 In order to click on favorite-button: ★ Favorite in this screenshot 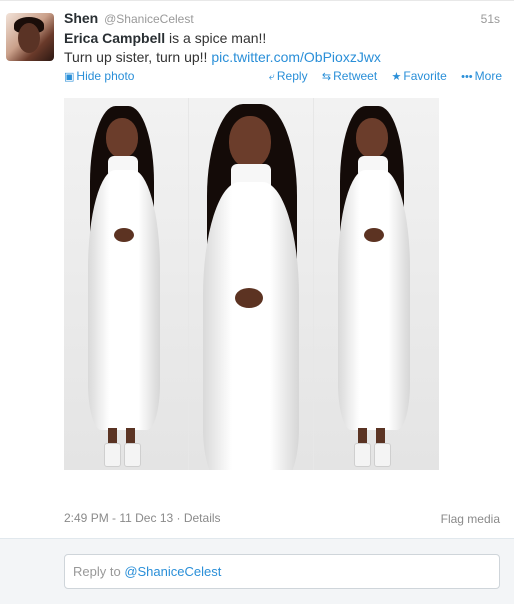, I will do `click(419, 76)`.